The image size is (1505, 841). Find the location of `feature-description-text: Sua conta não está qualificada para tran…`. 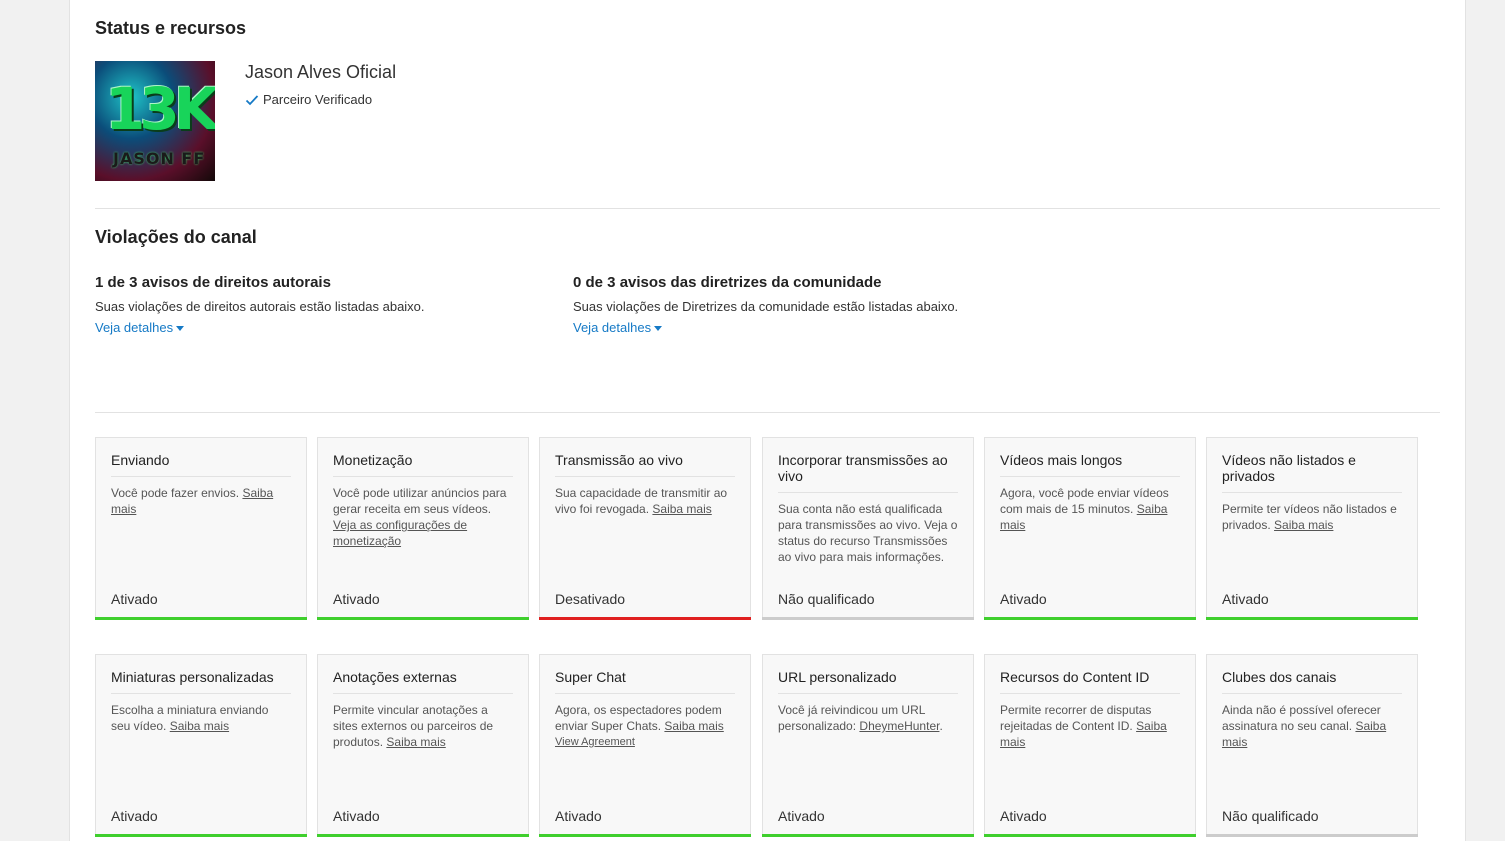

feature-description-text: Sua conta não está qualificada para tran… is located at coordinates (868, 533).